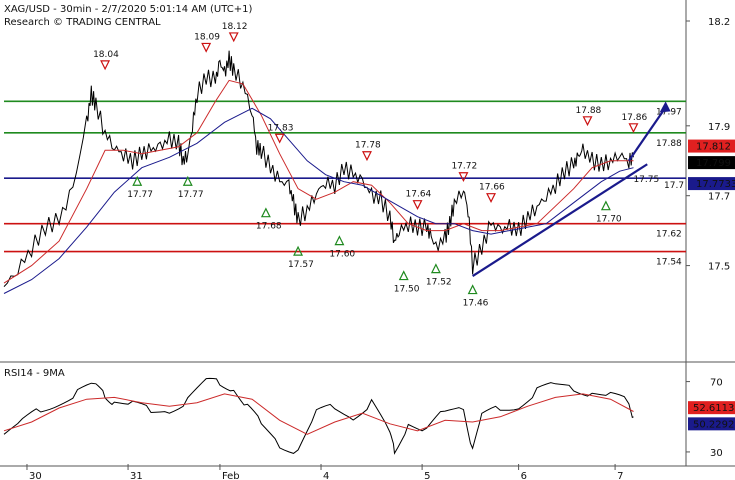 Image resolution: width=735 pixels, height=480 pixels. I want to click on y-tick-label: 17.7, so click(719, 197).